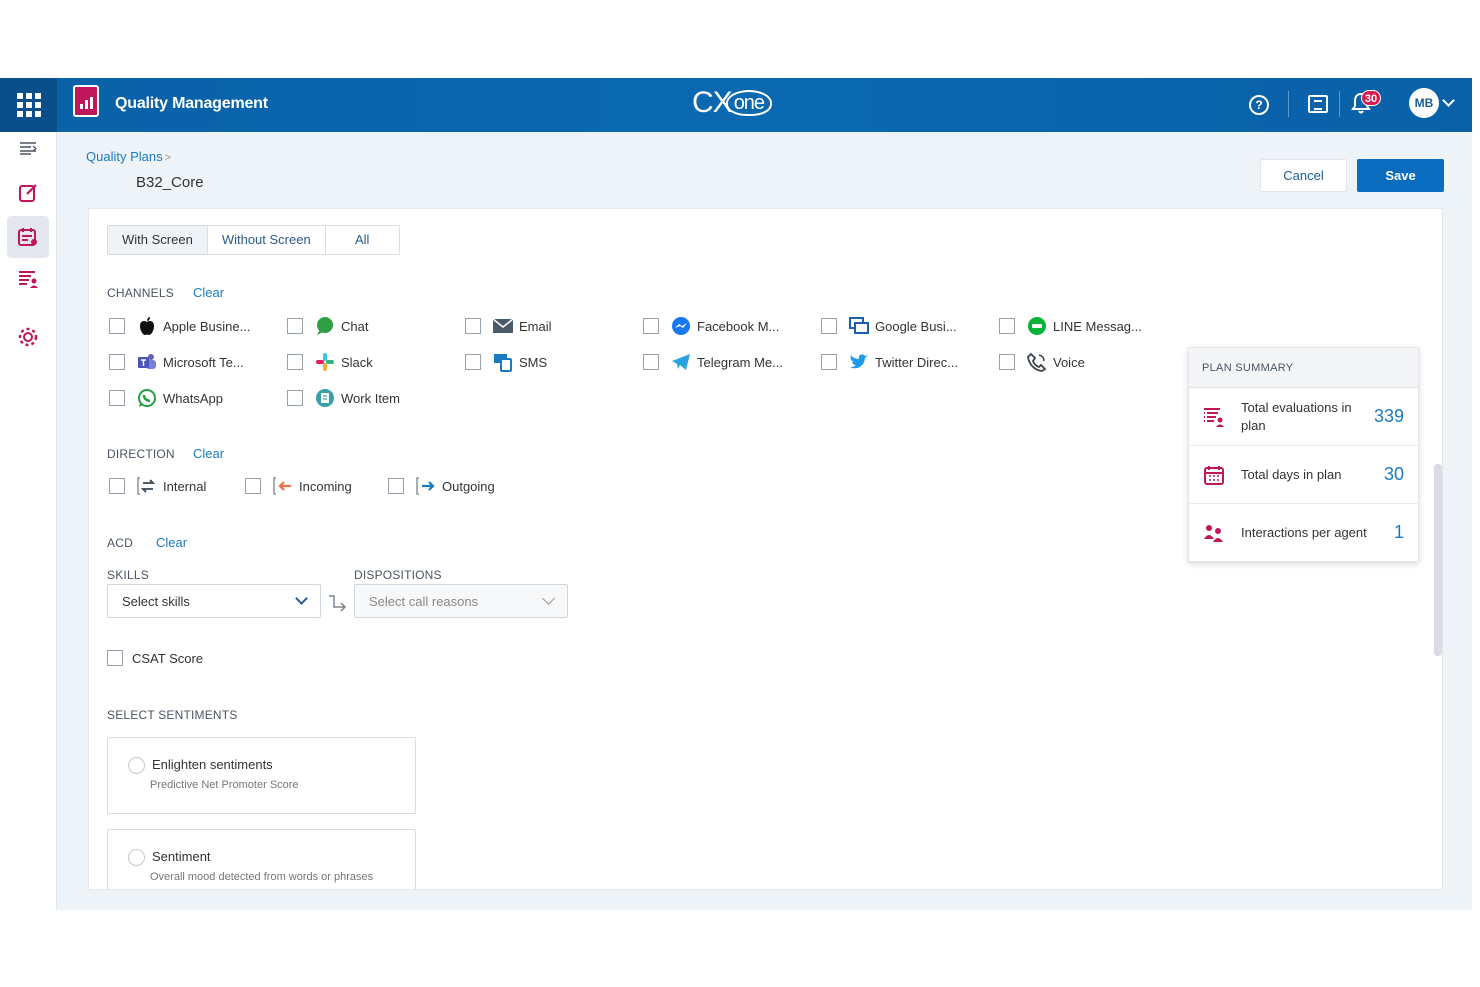  What do you see at coordinates (681, 362) in the screenshot?
I see `telegram-icon` at bounding box center [681, 362].